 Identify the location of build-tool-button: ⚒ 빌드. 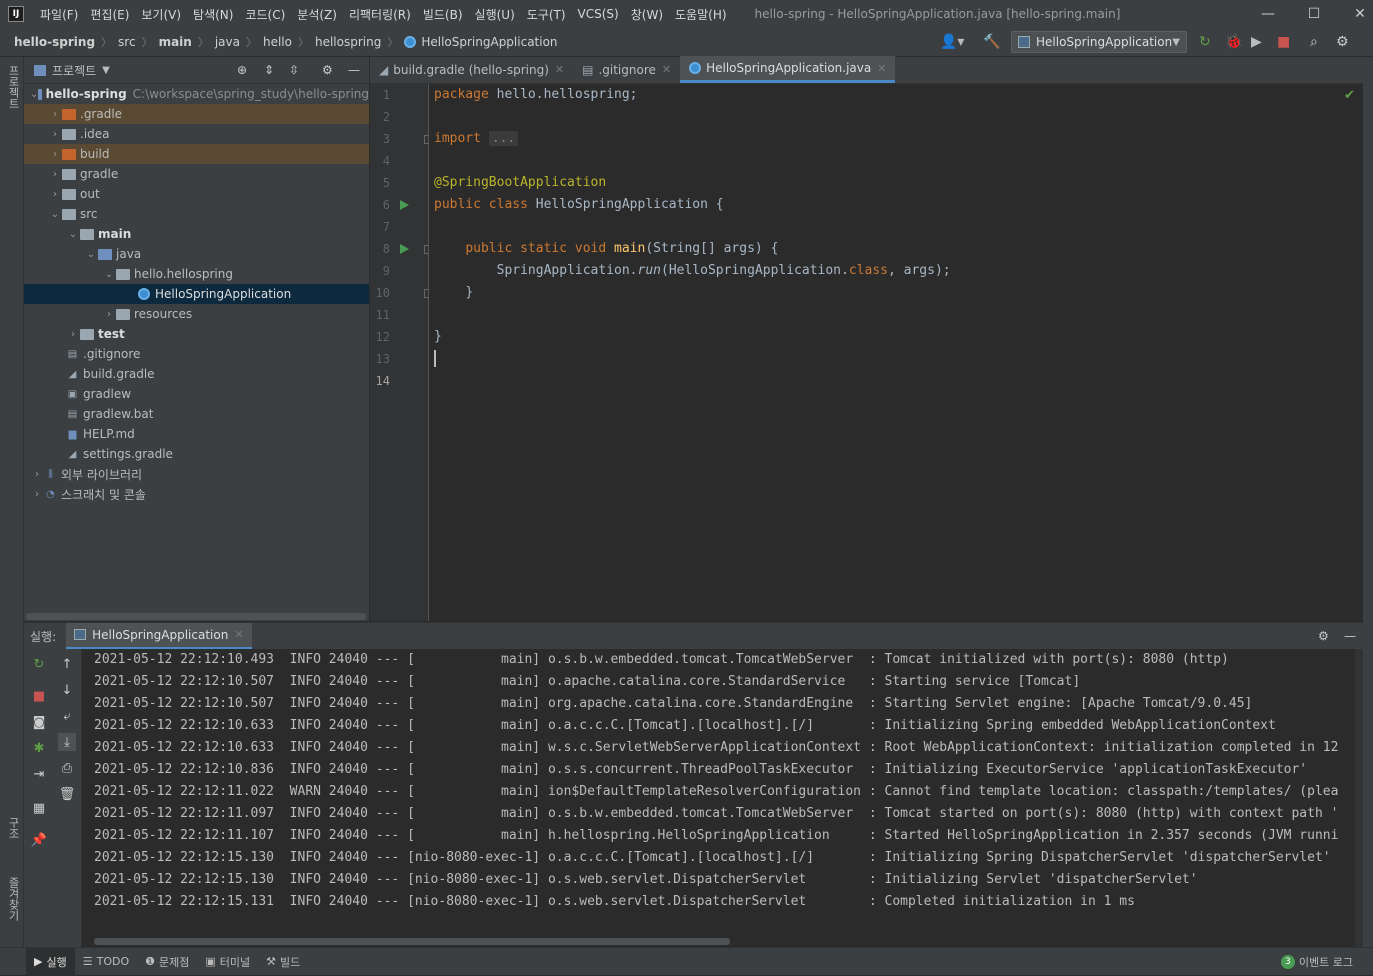
(283, 962).